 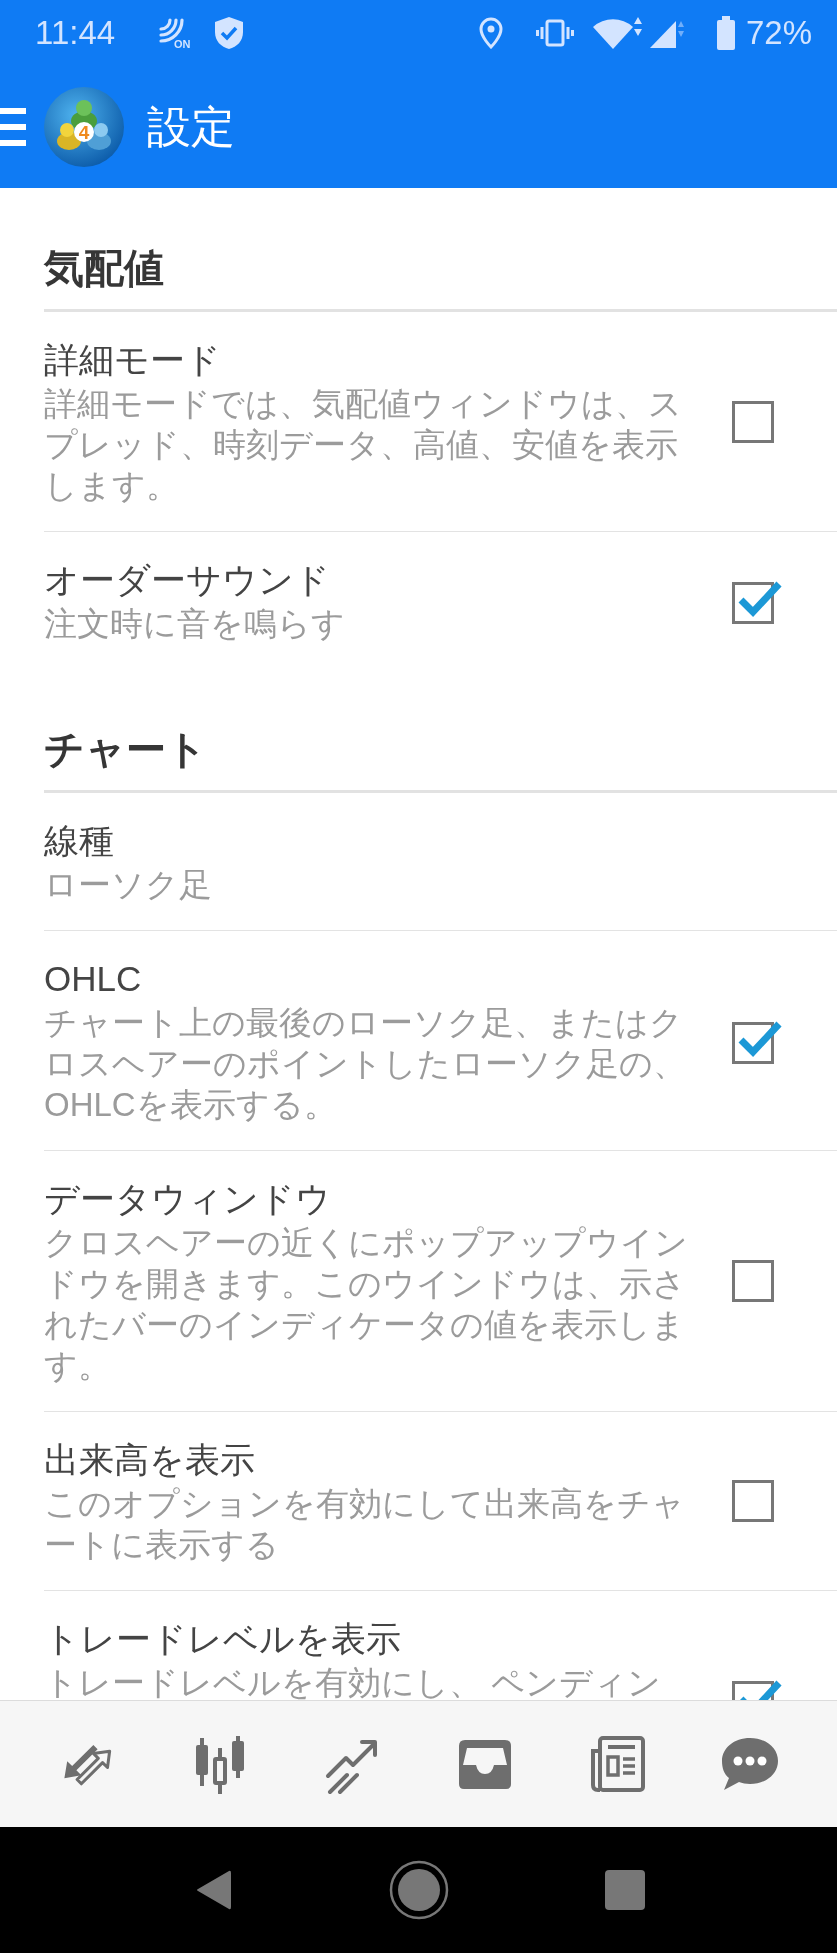 What do you see at coordinates (365, 1524) in the screenshot?
I see `setting-description: このオプションを有効にして出来高をチャートに表示する` at bounding box center [365, 1524].